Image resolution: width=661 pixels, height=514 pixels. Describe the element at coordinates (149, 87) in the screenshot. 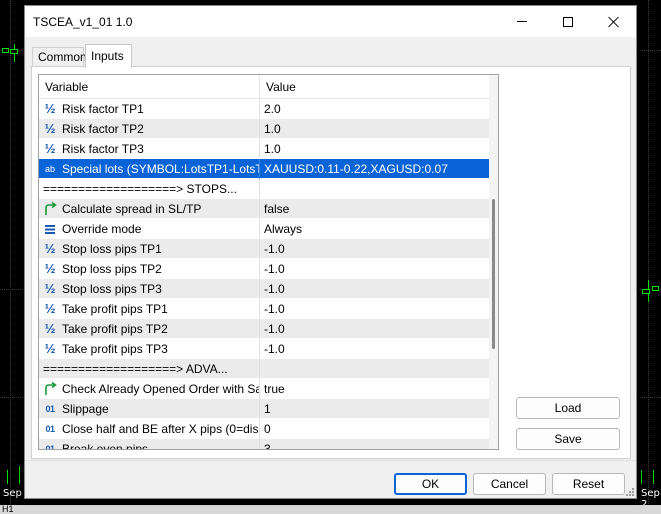

I see `column-header-variable: Variable` at that location.